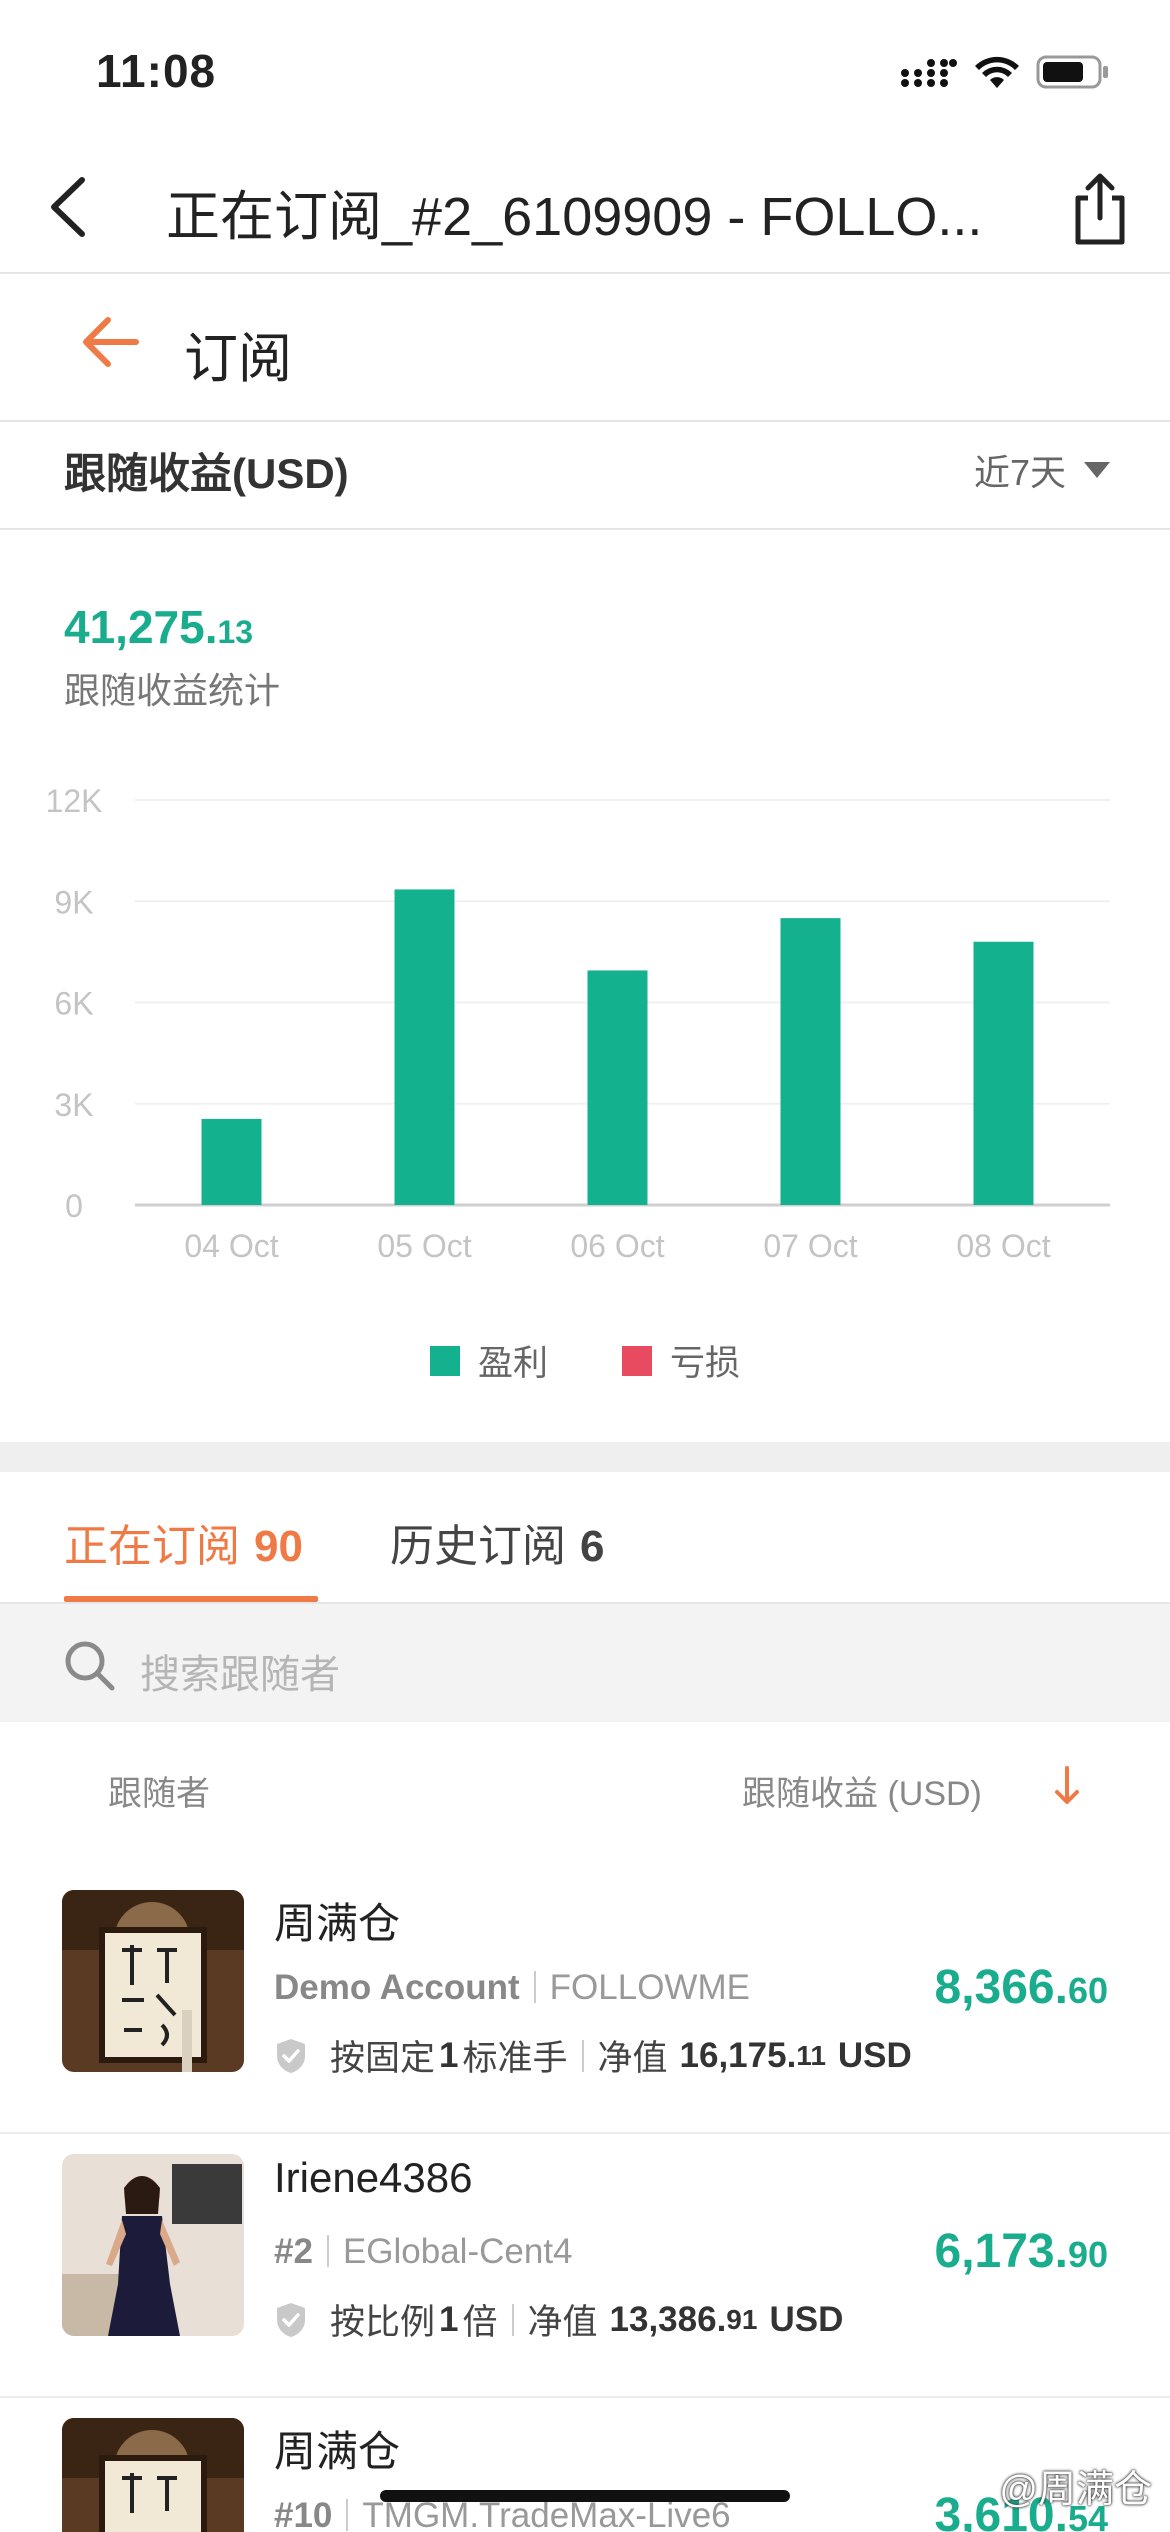 The width and height of the screenshot is (1170, 2532). I want to click on account-name: Demo Account, so click(397, 1987).